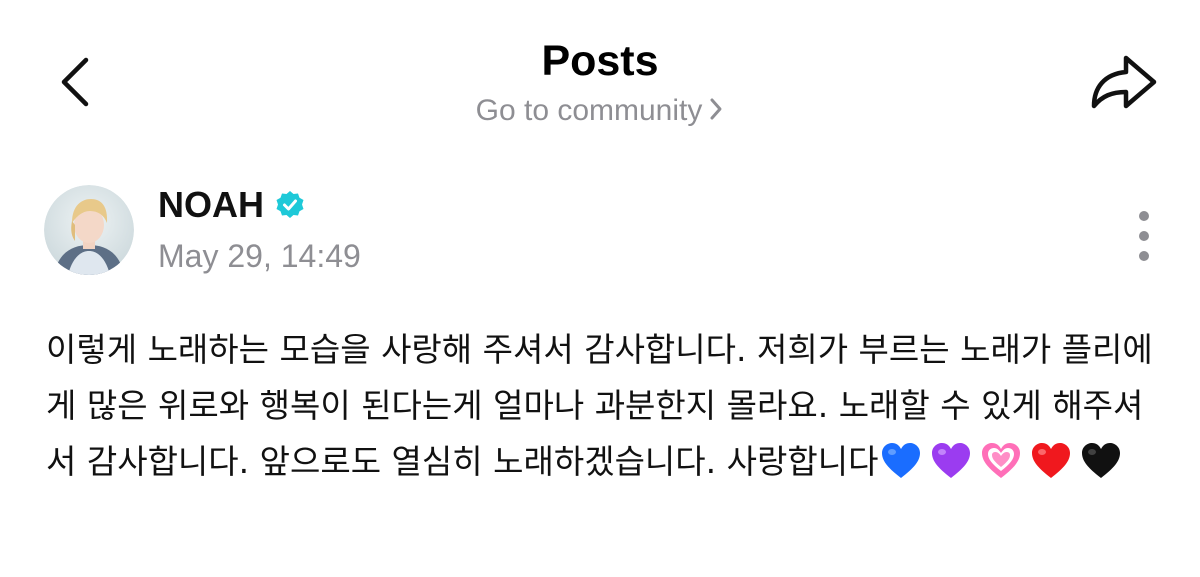 The image size is (1200, 577). What do you see at coordinates (600, 61) in the screenshot?
I see `page-title: Posts` at bounding box center [600, 61].